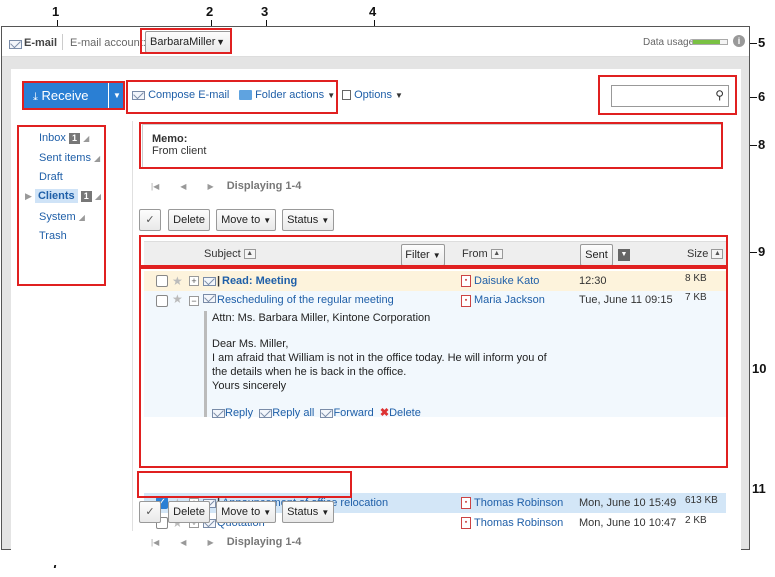 The height and width of the screenshot is (577, 775). Describe the element at coordinates (667, 95) in the screenshot. I see `highlight-search` at that location.